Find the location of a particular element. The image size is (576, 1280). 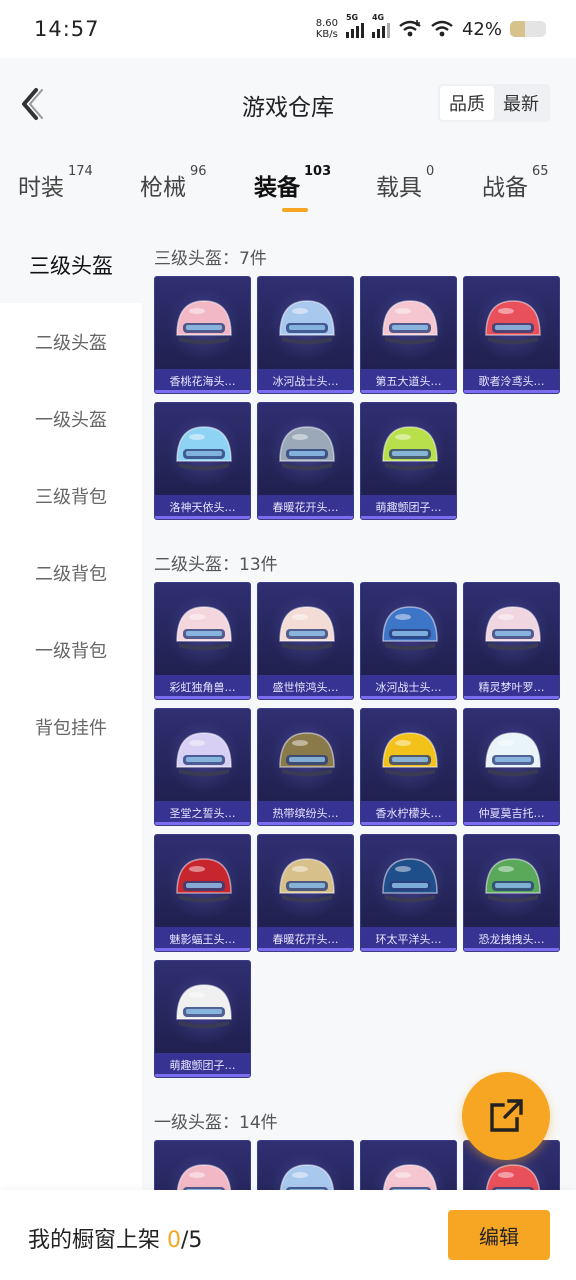

section-title: 一级头盔：14件 is located at coordinates (216, 1123).